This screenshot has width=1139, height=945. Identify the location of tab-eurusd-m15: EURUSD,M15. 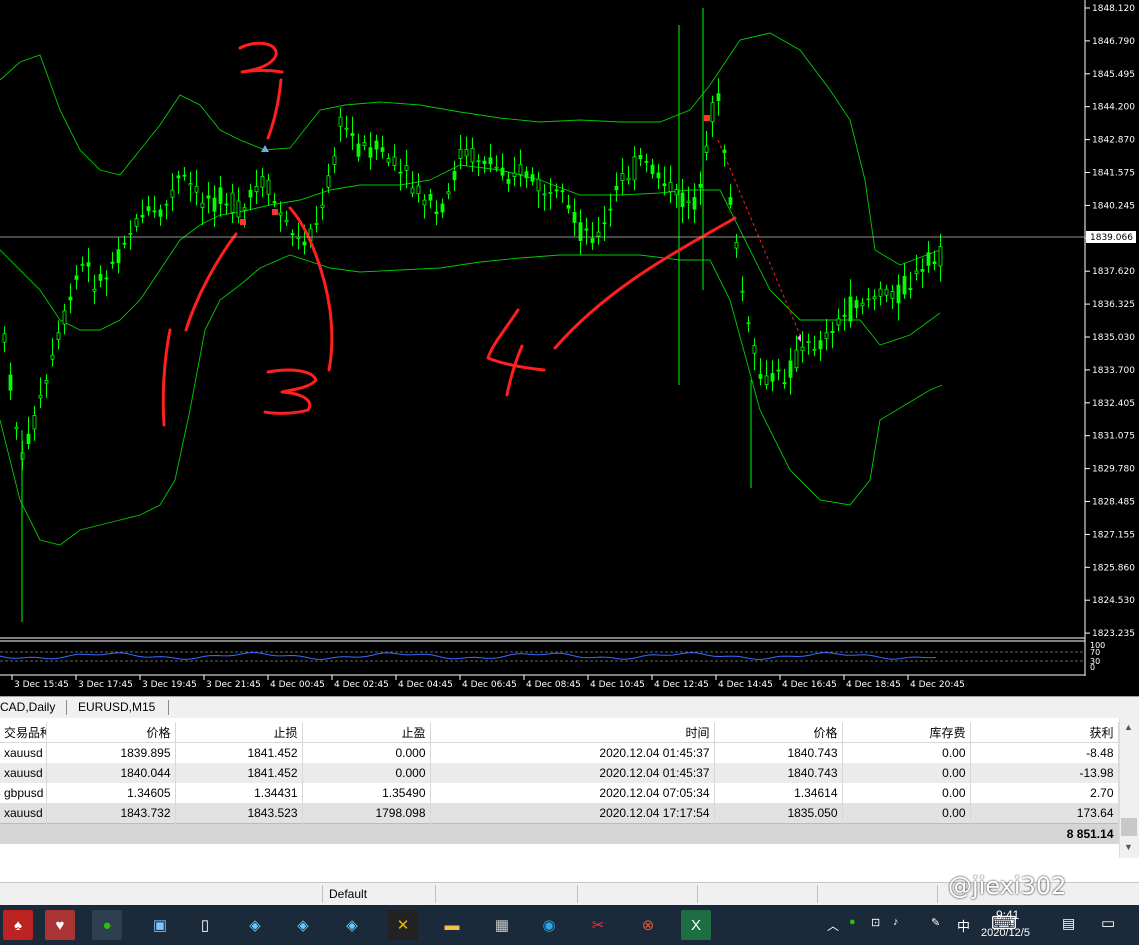
(116, 707).